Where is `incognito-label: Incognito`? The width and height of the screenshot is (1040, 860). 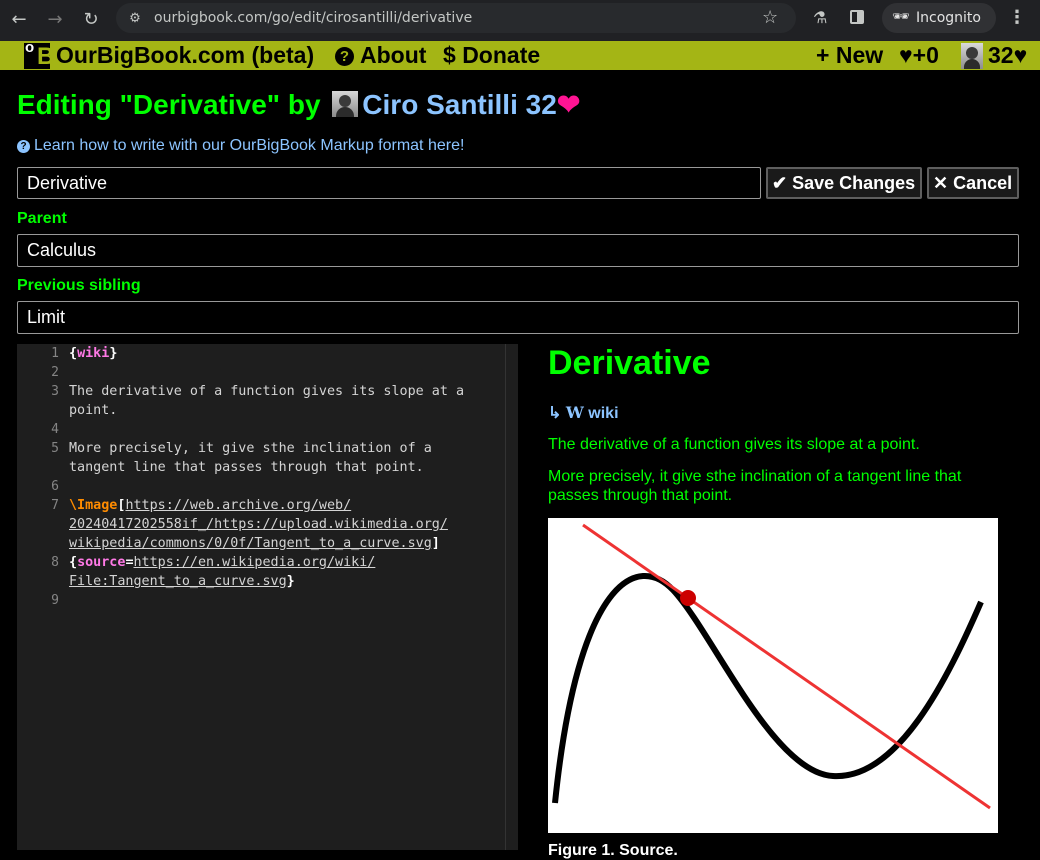 incognito-label: Incognito is located at coordinates (948, 18).